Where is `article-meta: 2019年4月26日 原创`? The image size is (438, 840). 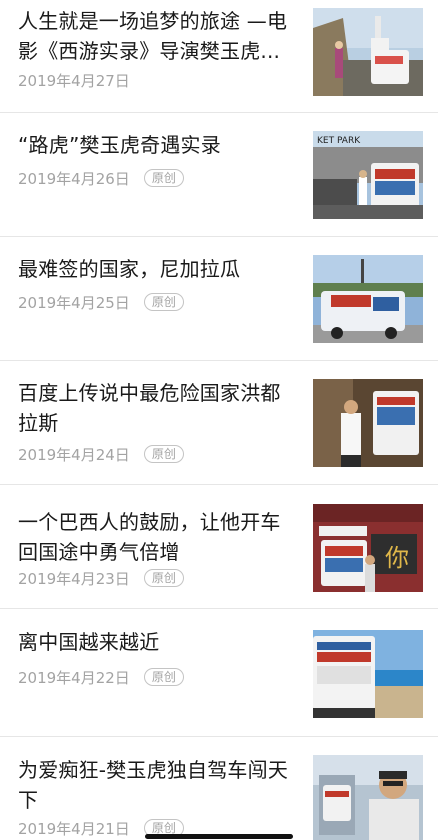
article-meta: 2019年4月26日 原创 is located at coordinates (101, 178).